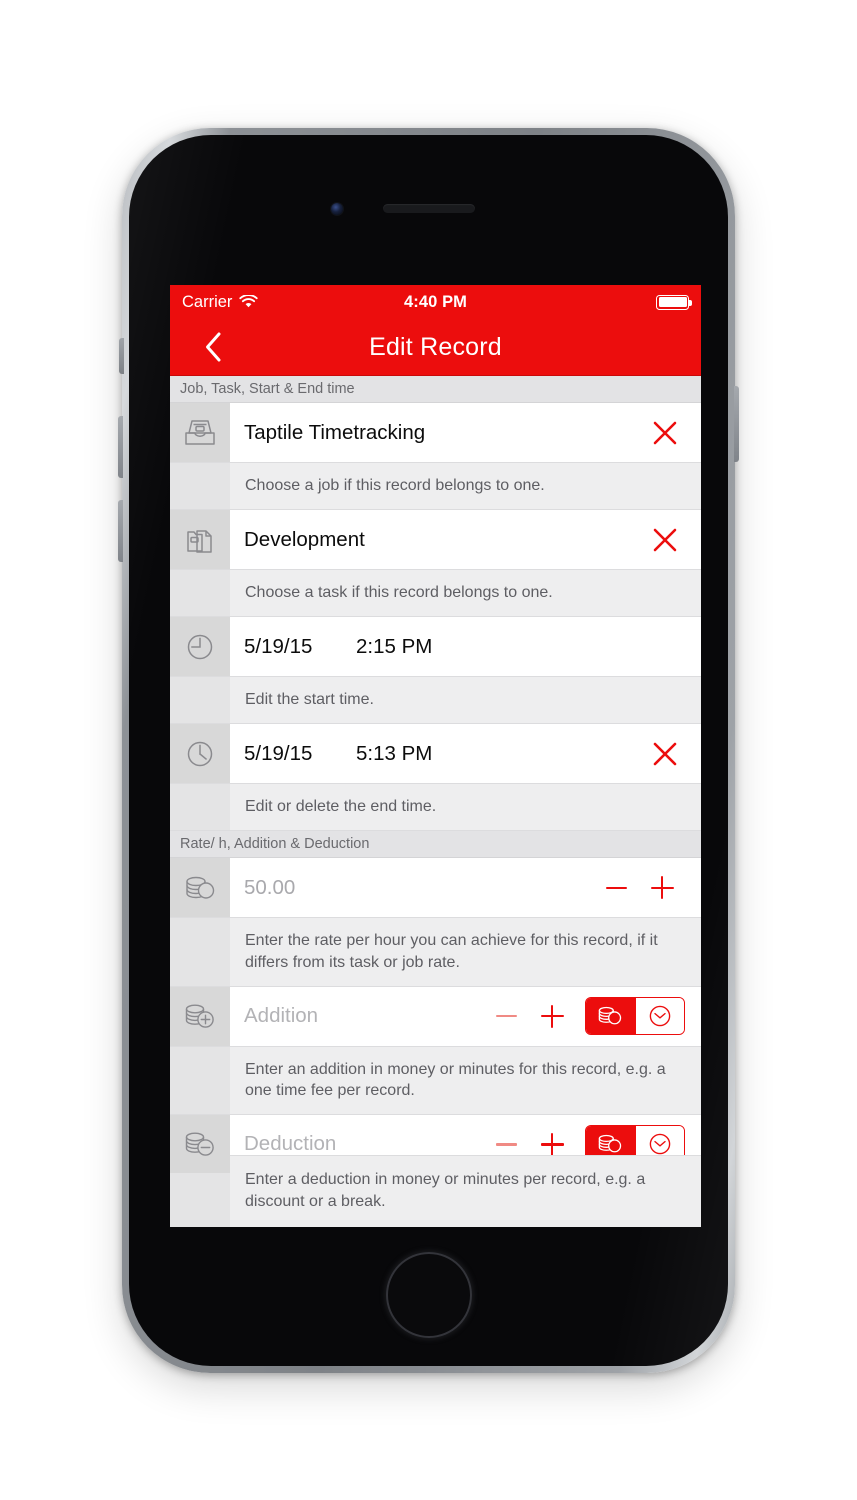  Describe the element at coordinates (394, 646) in the screenshot. I see `start-time-value: 2:15 PM` at that location.